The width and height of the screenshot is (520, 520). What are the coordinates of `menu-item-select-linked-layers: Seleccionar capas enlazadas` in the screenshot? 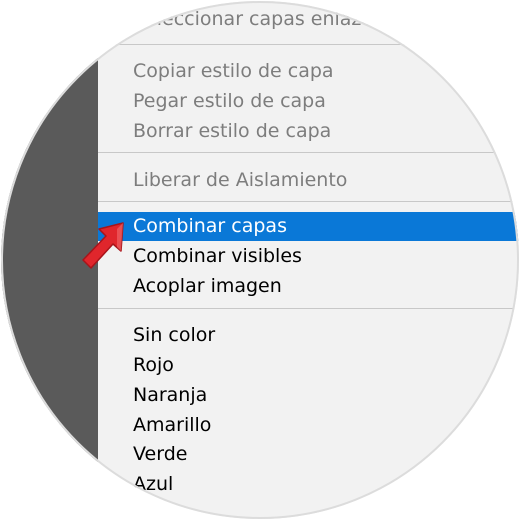 It's located at (308, 19).